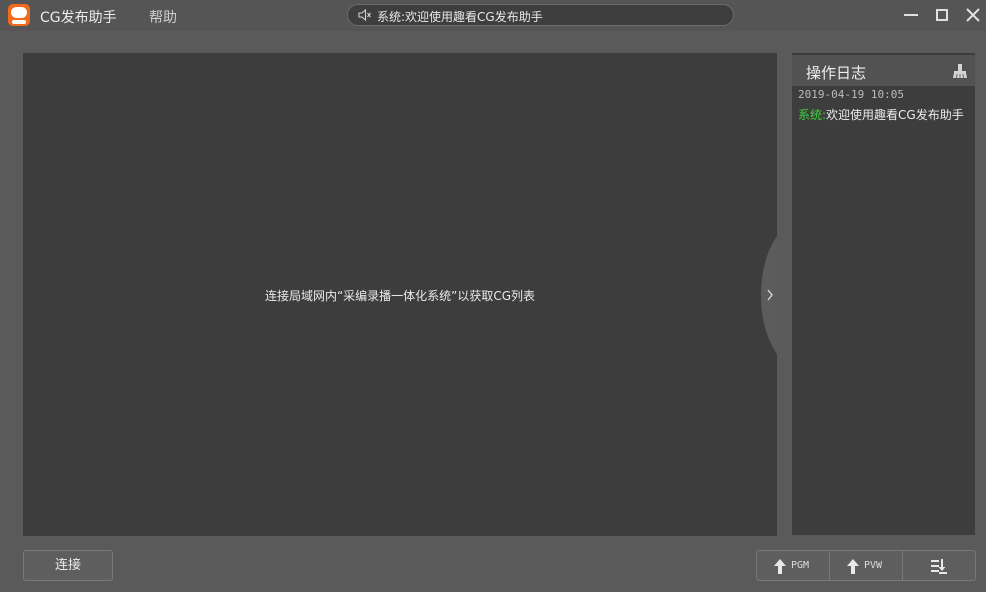  I want to click on push-pgm-button: PGM, so click(793, 565).